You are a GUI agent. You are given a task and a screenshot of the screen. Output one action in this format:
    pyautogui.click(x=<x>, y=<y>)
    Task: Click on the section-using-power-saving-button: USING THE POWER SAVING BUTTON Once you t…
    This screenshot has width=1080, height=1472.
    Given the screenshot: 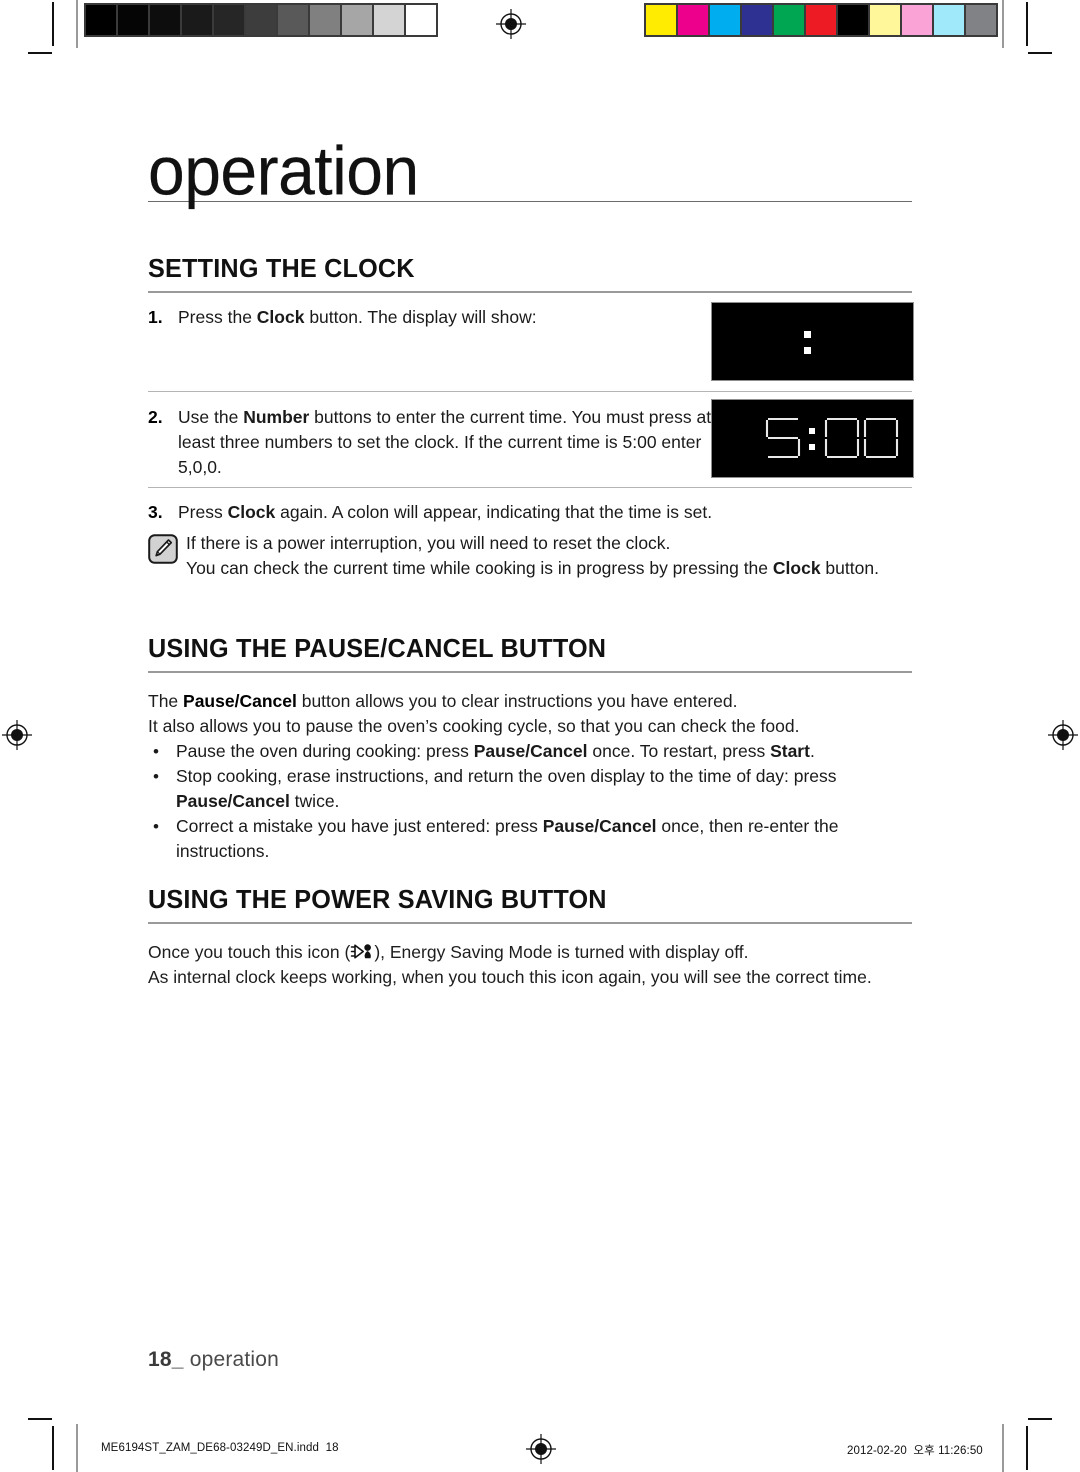 What is the action you would take?
    pyautogui.click(x=530, y=937)
    